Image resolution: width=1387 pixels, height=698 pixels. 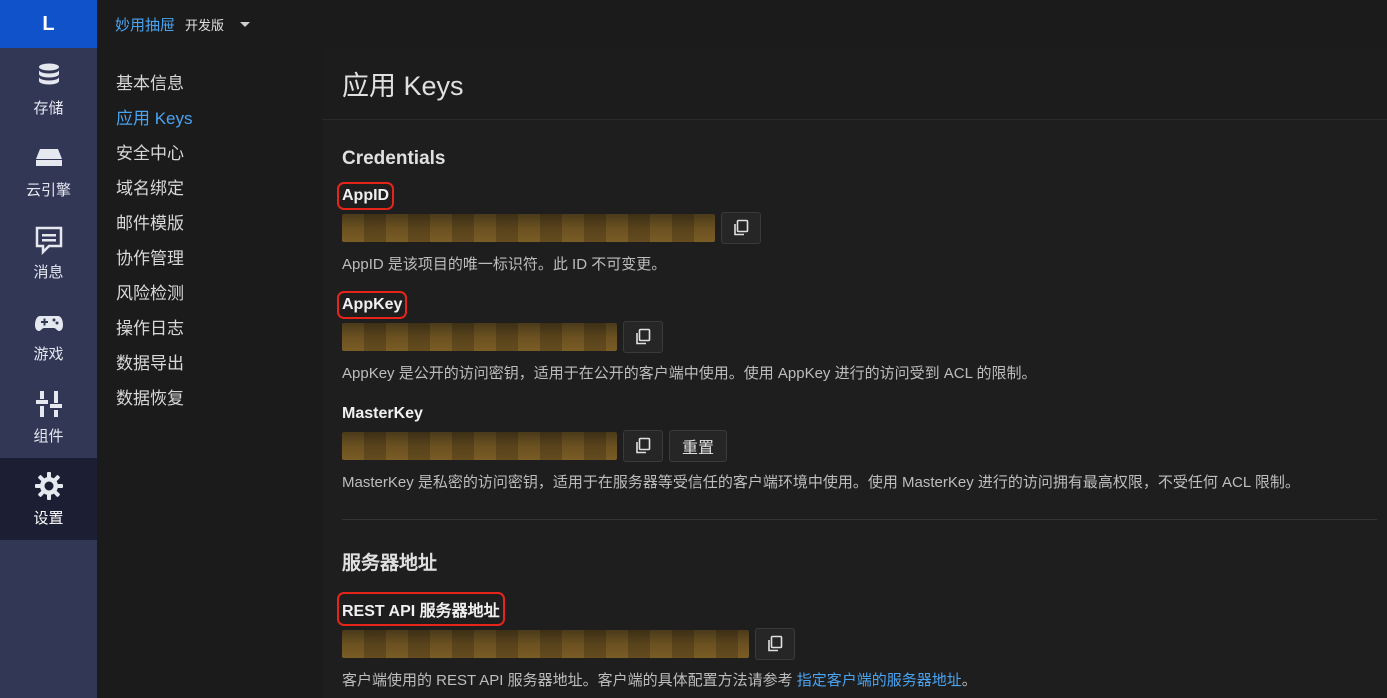 What do you see at coordinates (145, 24) in the screenshot?
I see `app-name-link: 妙用抽屉` at bounding box center [145, 24].